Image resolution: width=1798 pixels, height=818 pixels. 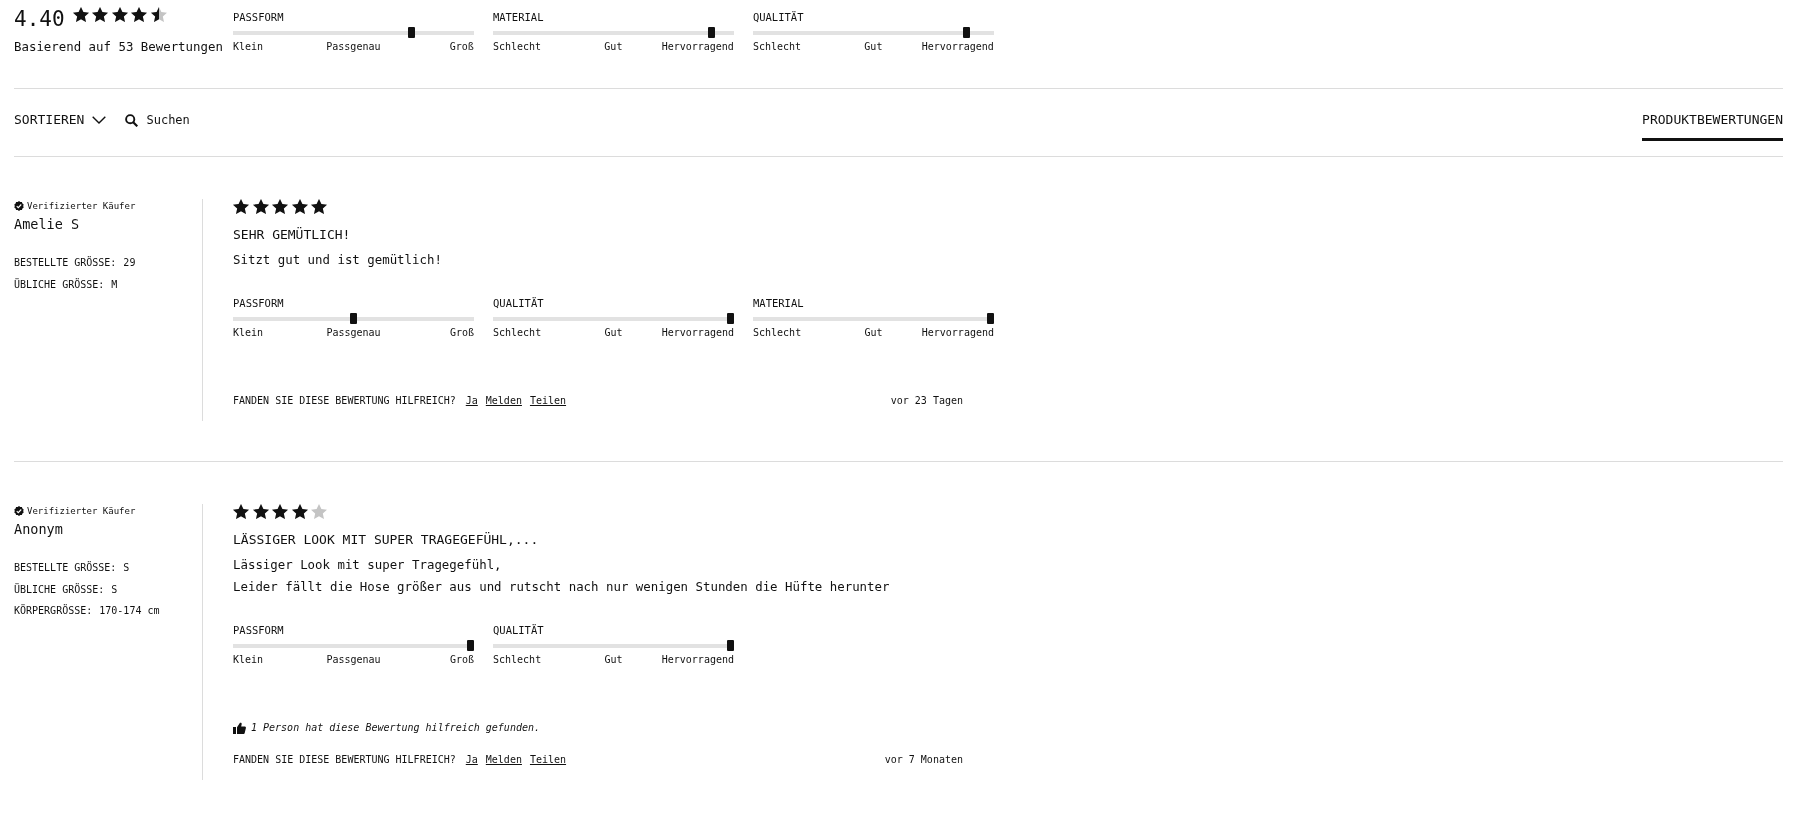 I want to click on reviewer-name: Amelie S, so click(x=47, y=224).